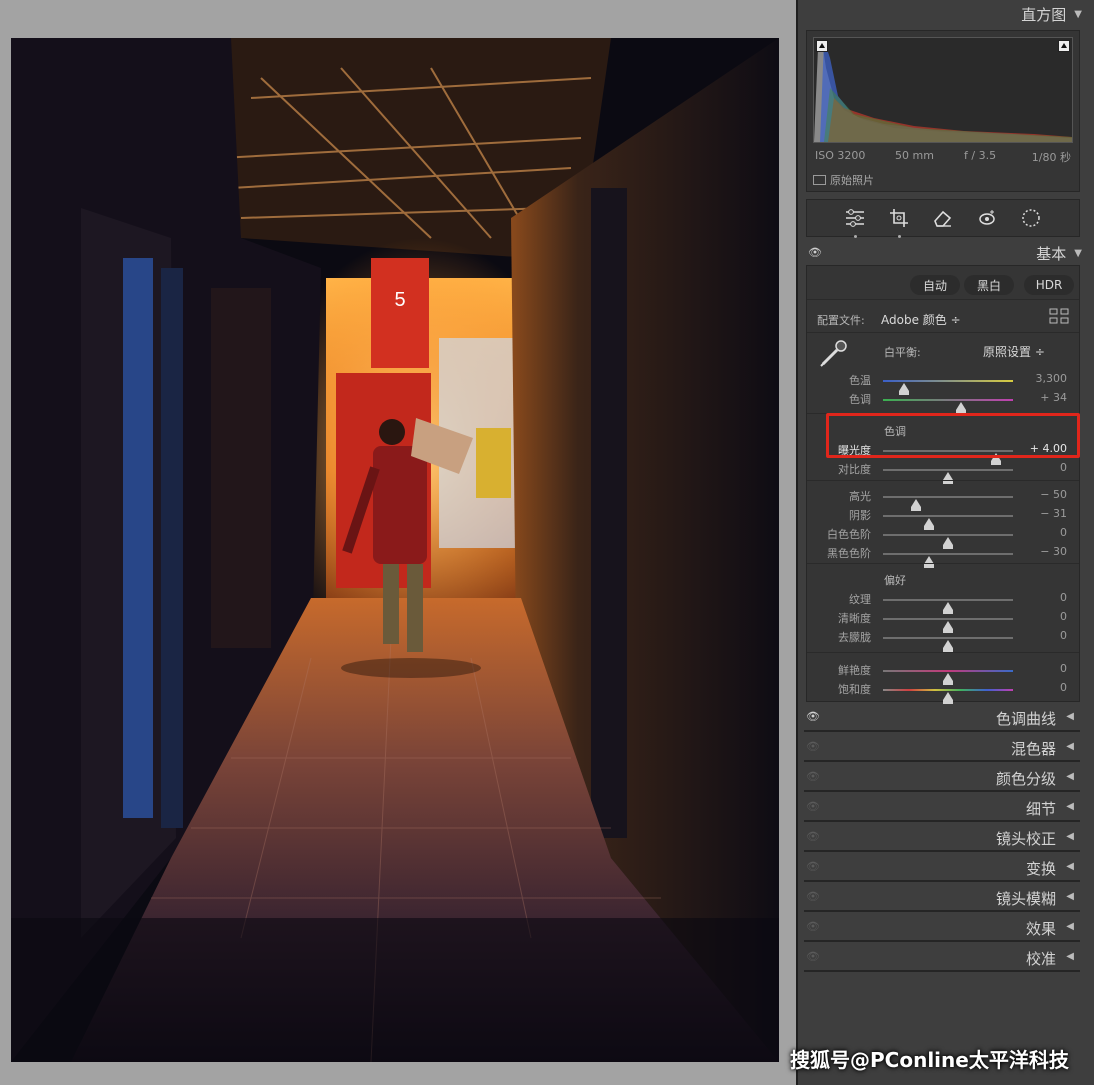 The width and height of the screenshot is (1094, 1085). Describe the element at coordinates (1053, 397) in the screenshot. I see `slider-value: + 34` at that location.